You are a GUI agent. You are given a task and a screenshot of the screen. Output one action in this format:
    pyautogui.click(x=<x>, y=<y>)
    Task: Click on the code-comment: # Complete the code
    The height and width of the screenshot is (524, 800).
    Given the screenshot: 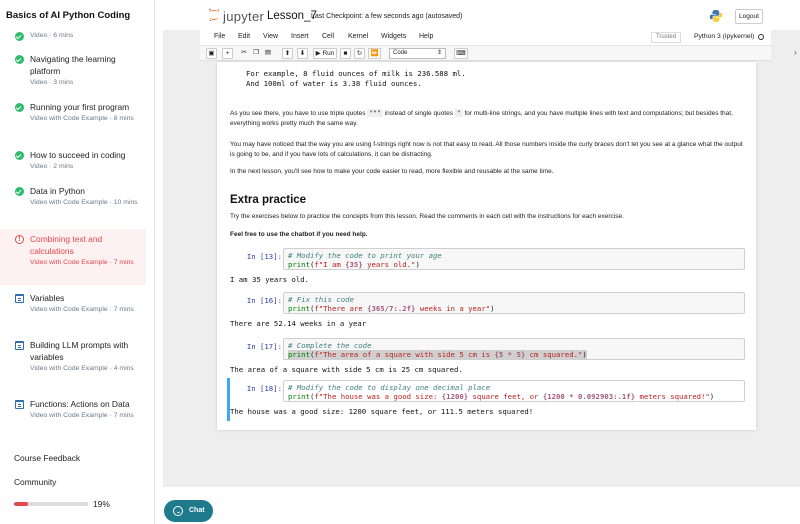 What is the action you would take?
    pyautogui.click(x=330, y=345)
    